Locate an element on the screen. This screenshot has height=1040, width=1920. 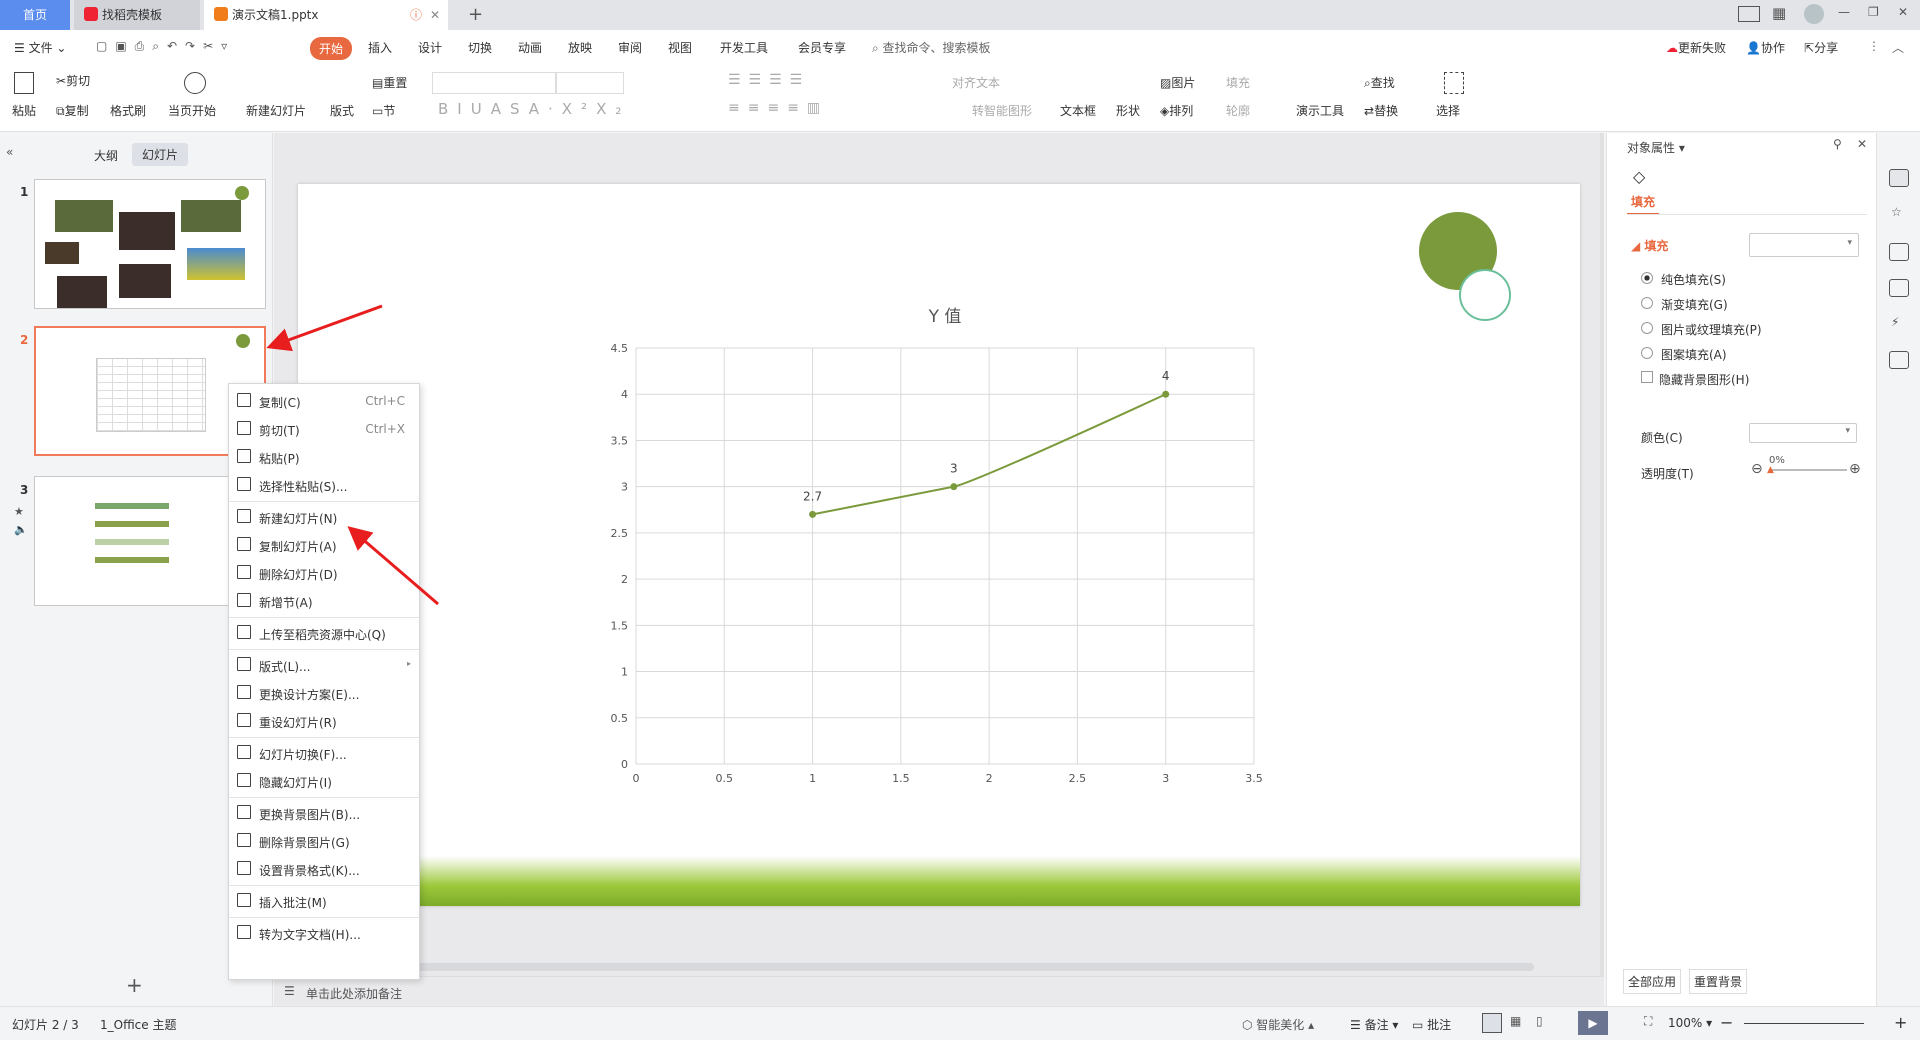
fill-type-select: ▾ is located at coordinates (1804, 245).